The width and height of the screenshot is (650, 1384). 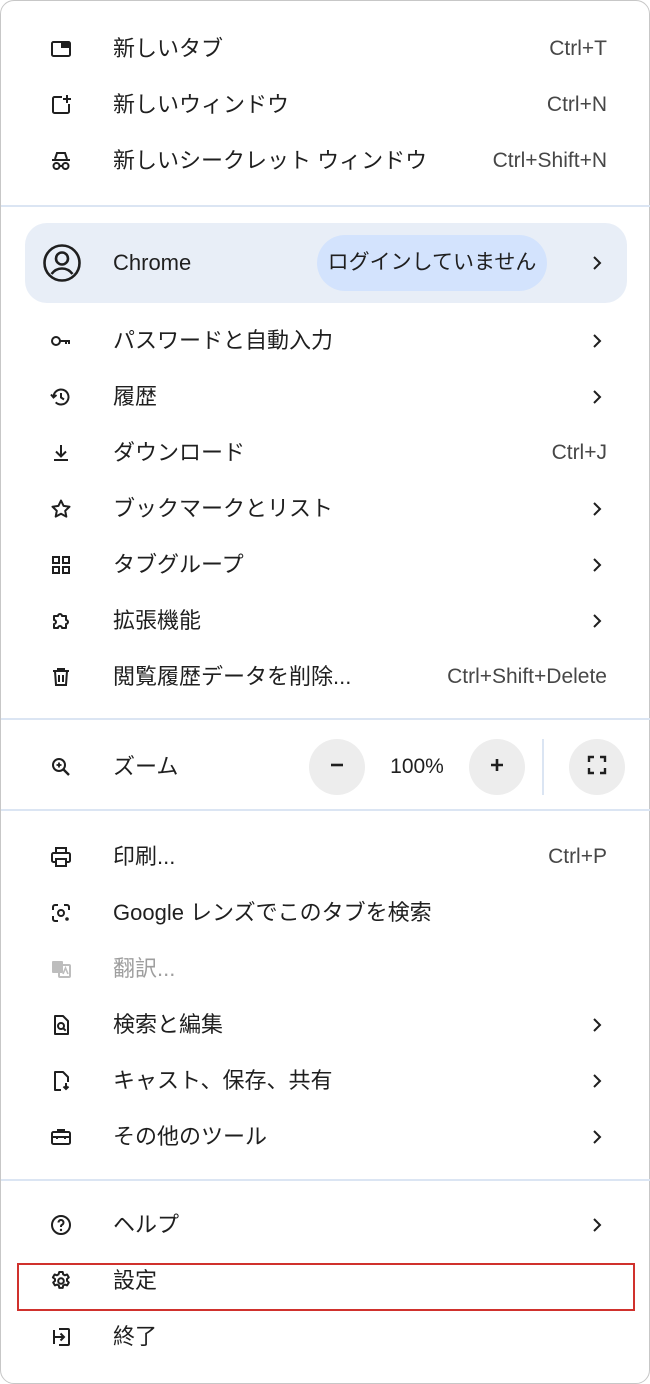 I want to click on menu-item-label: ヘルプ, so click(x=146, y=1224).